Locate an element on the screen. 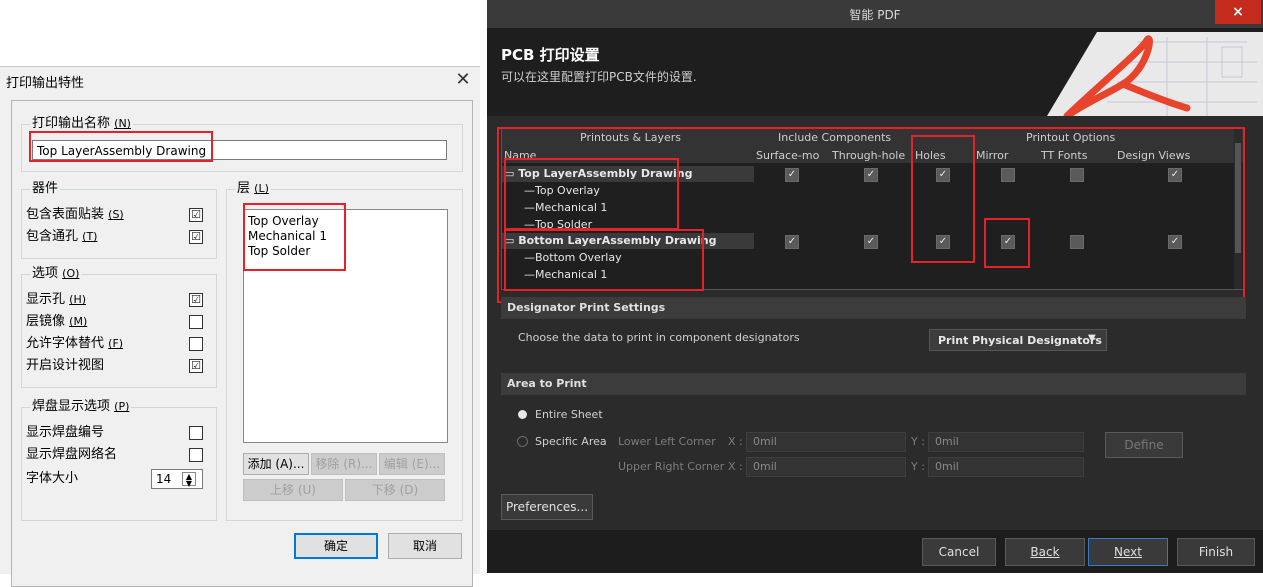 This screenshot has height=587, width=1263. pad-display-group: 焊盘显示选项 (P) 显示焊盘编号 显示焊盘网络名 字体大小 14 ▲ ▼ is located at coordinates (119, 460).